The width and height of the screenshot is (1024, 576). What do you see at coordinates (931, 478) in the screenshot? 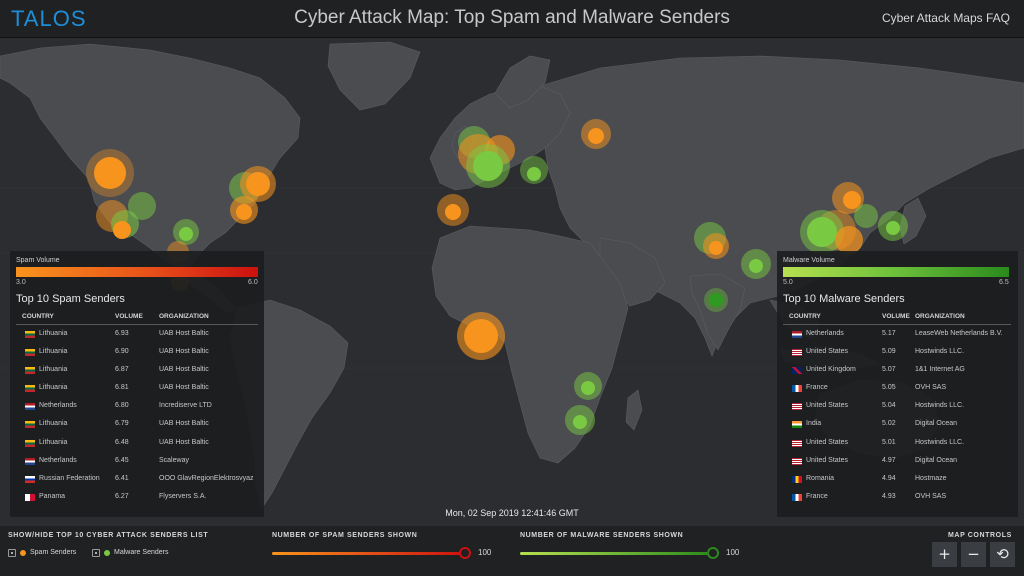
I see `cell-organization: Hostmaze` at bounding box center [931, 478].